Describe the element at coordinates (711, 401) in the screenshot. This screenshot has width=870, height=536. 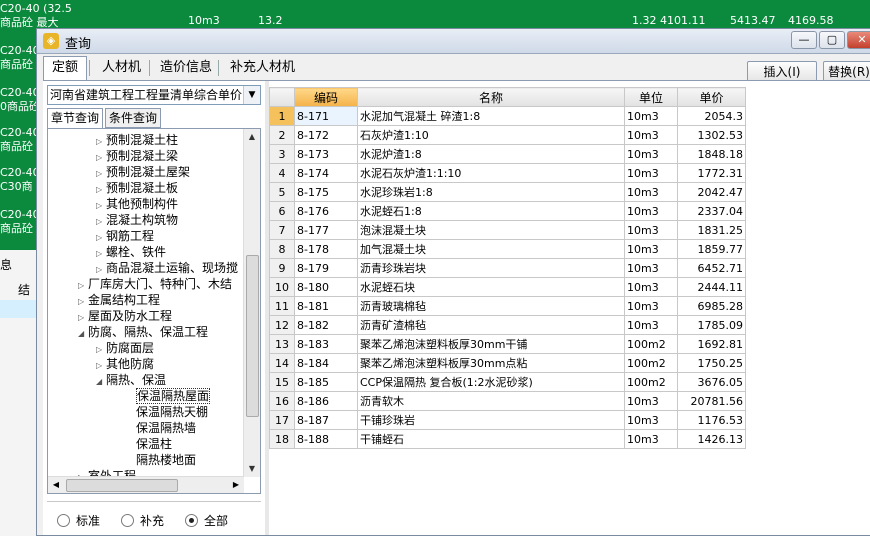
I see `cell-price: 20781.56` at that location.